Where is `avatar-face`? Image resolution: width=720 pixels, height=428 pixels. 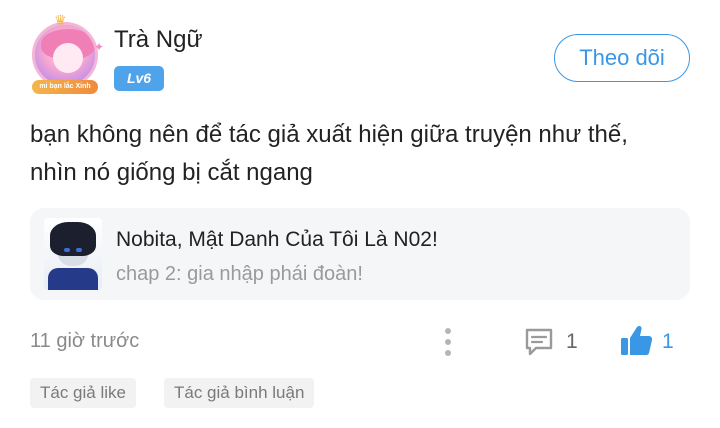
avatar-face is located at coordinates (68, 58).